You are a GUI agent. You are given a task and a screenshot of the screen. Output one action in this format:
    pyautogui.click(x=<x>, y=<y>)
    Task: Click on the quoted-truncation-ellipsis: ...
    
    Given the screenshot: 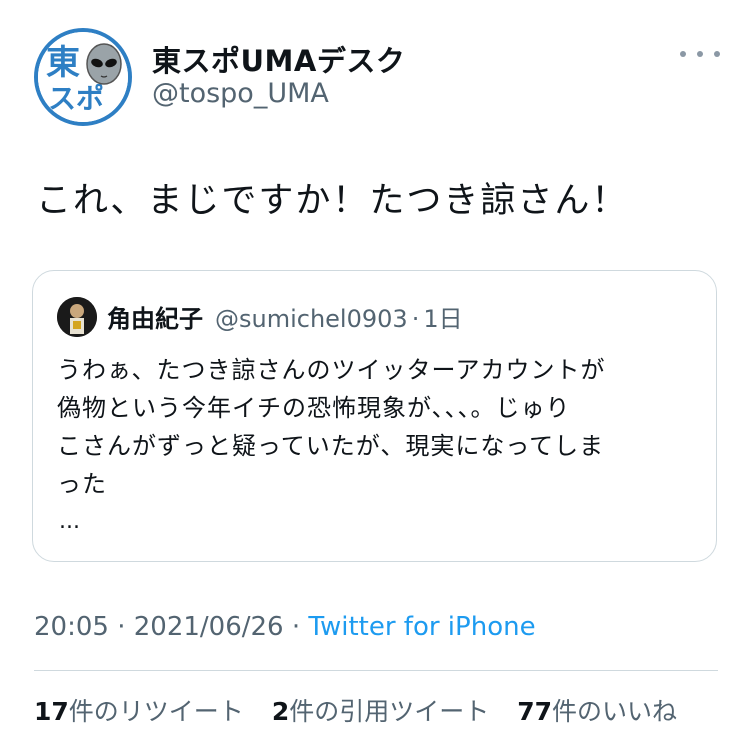 What is the action you would take?
    pyautogui.click(x=69, y=521)
    